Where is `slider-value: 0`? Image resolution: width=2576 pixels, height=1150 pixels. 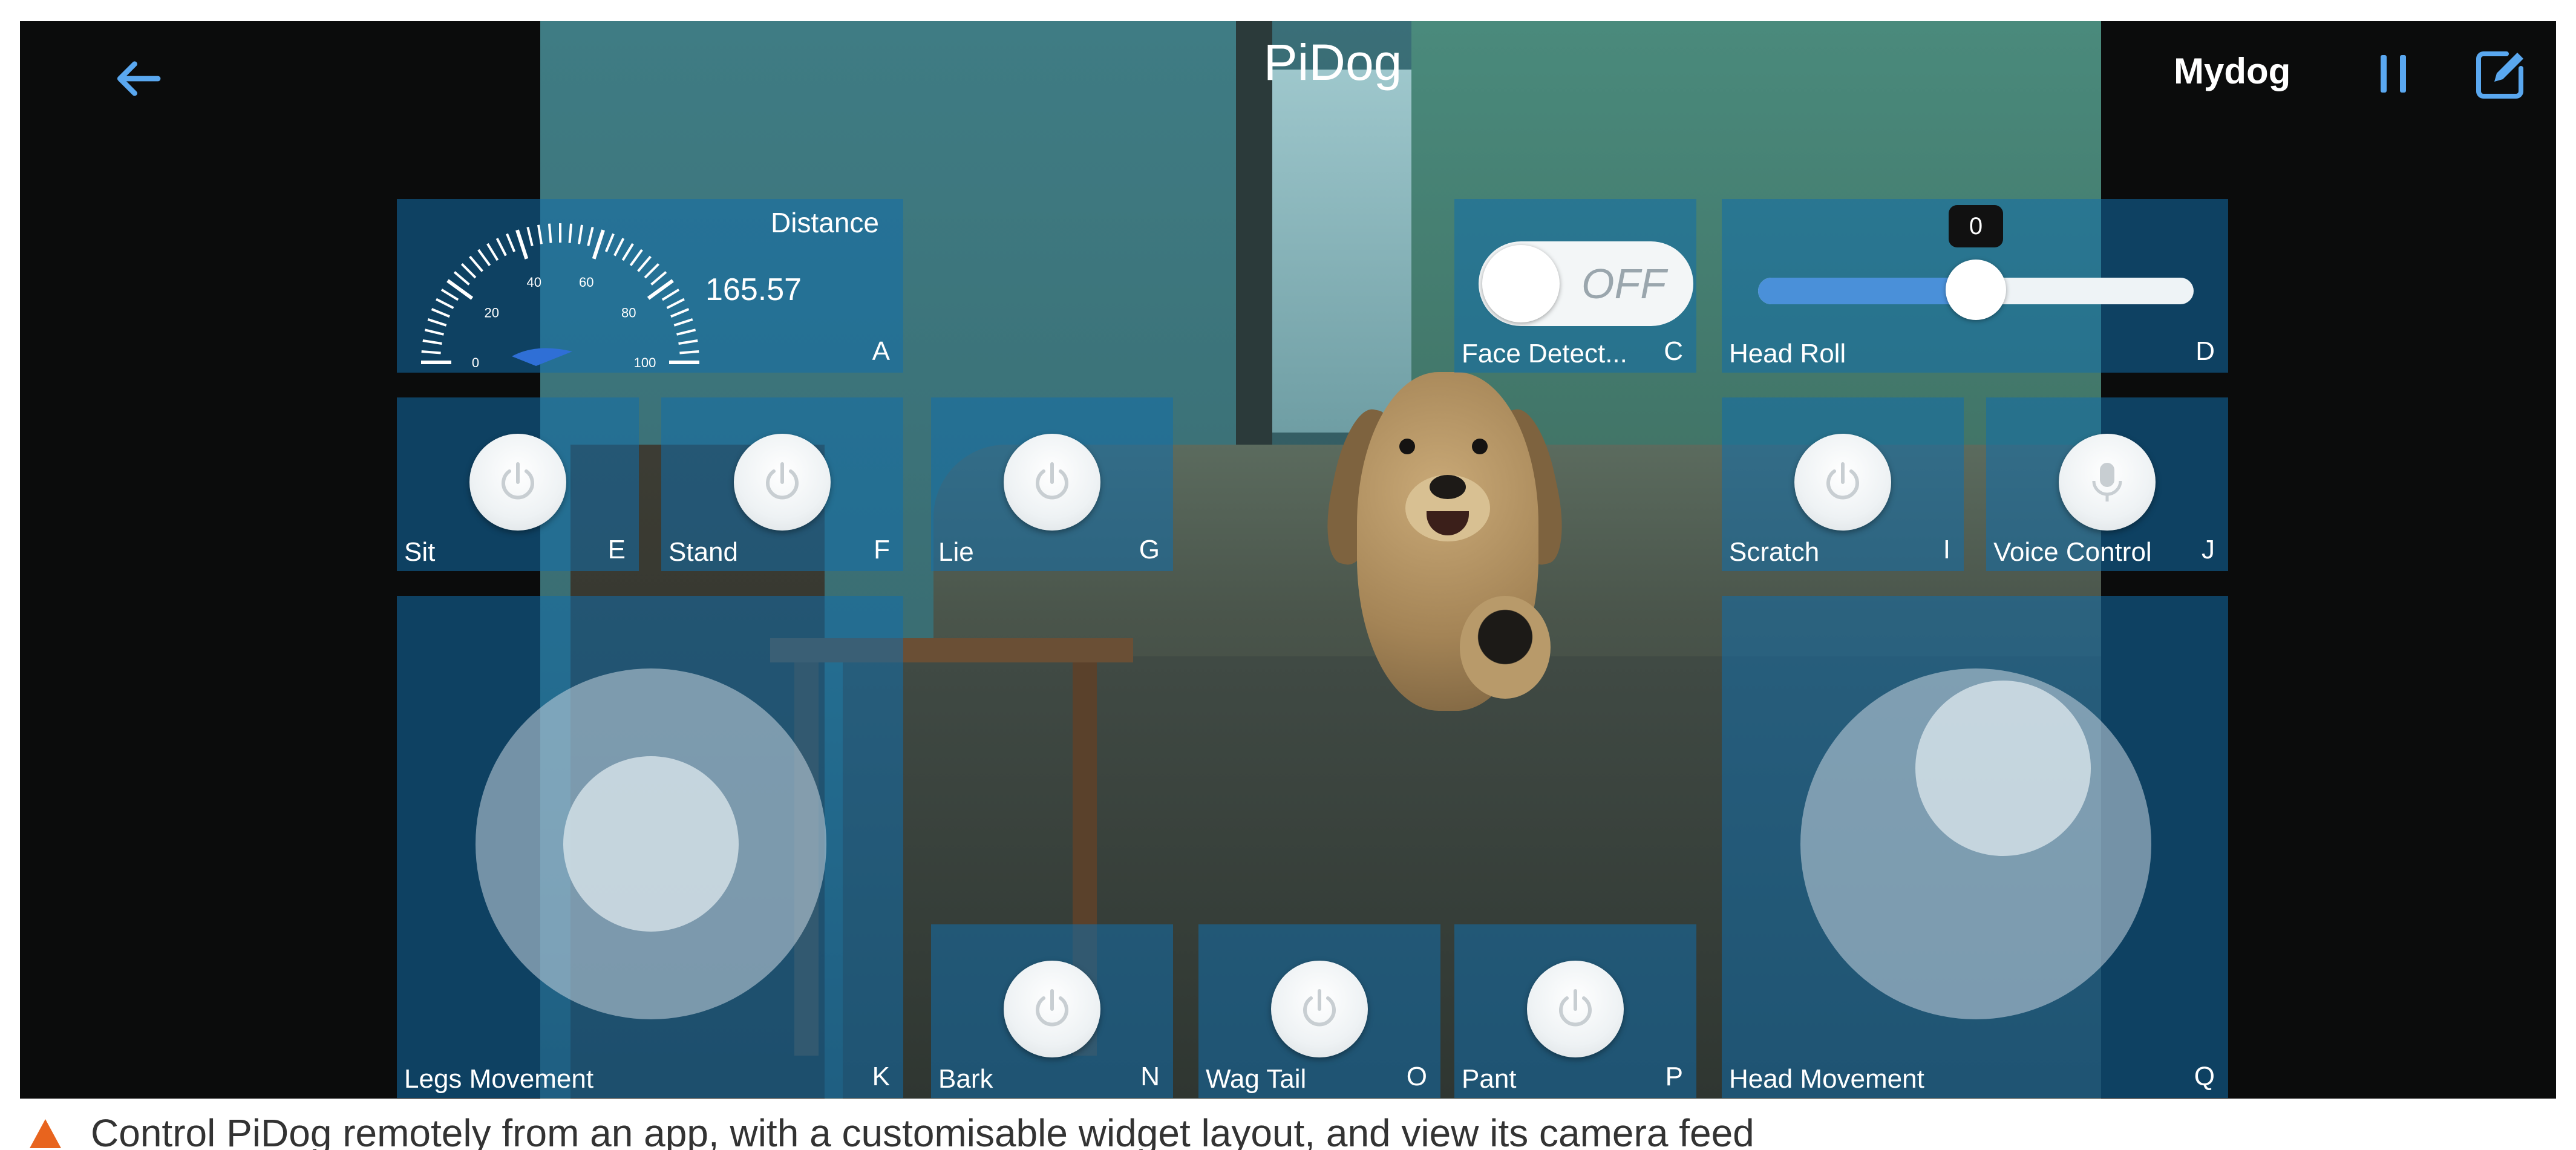
slider-value: 0 is located at coordinates (1976, 226).